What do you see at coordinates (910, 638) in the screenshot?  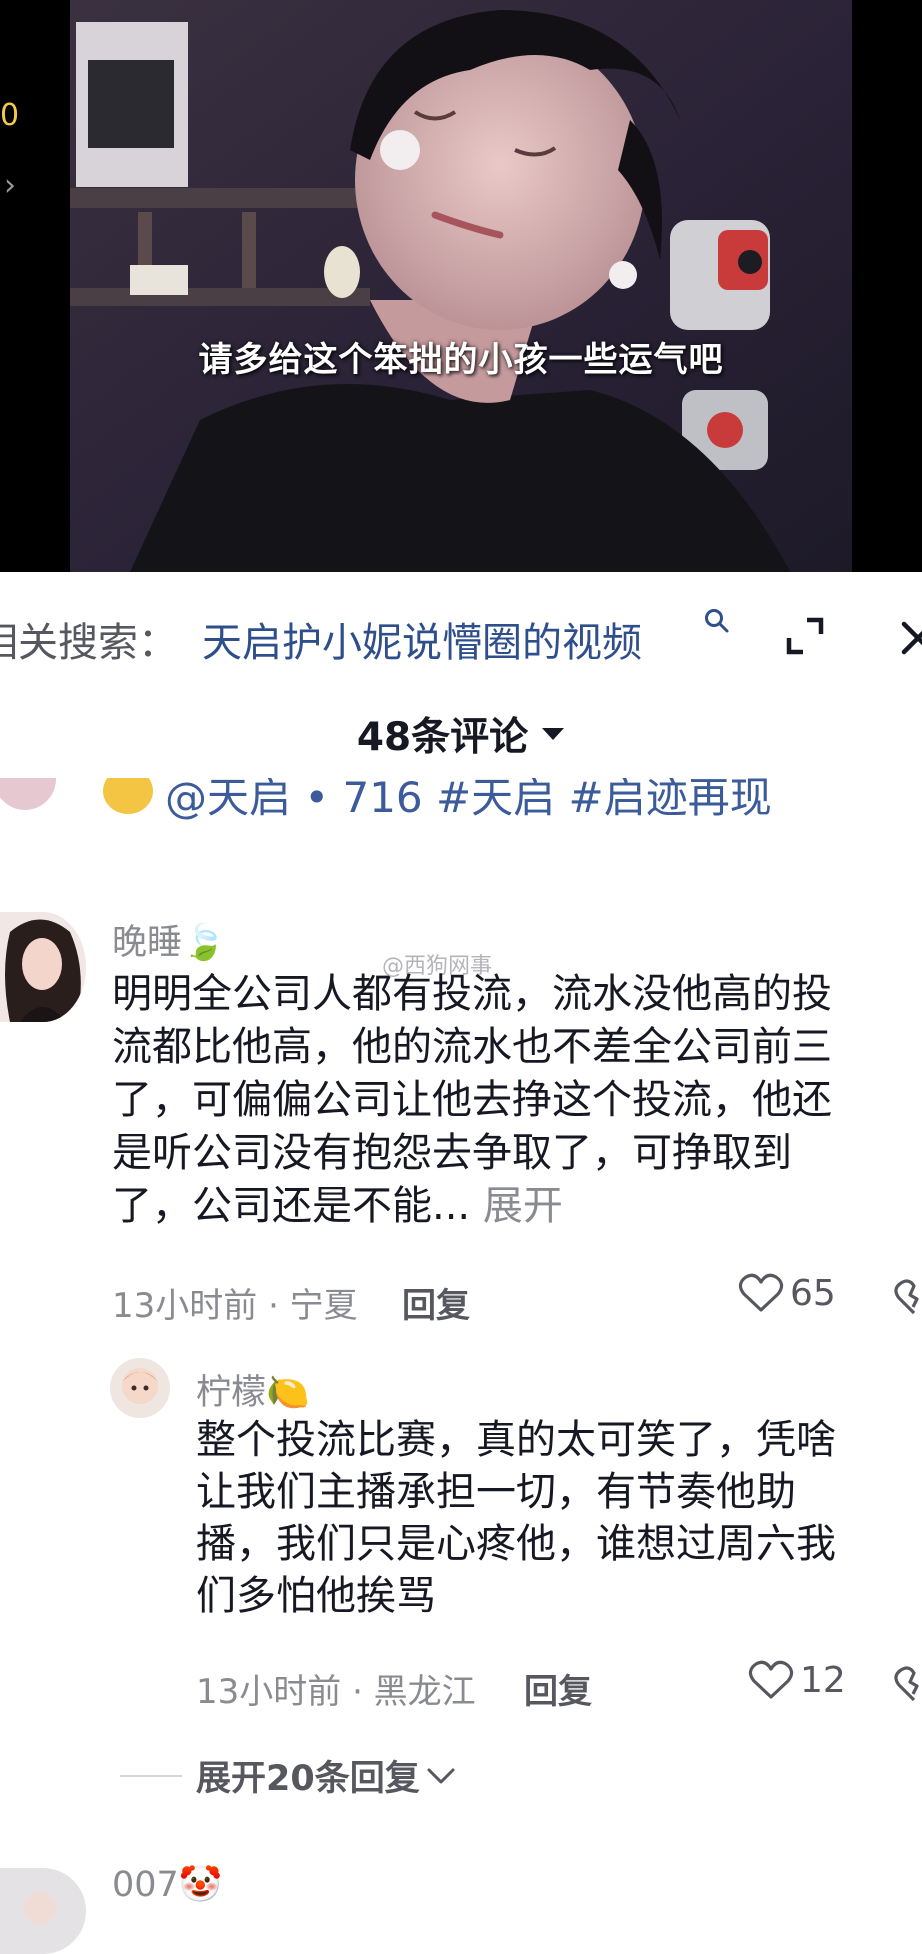 I see `close-icon` at bounding box center [910, 638].